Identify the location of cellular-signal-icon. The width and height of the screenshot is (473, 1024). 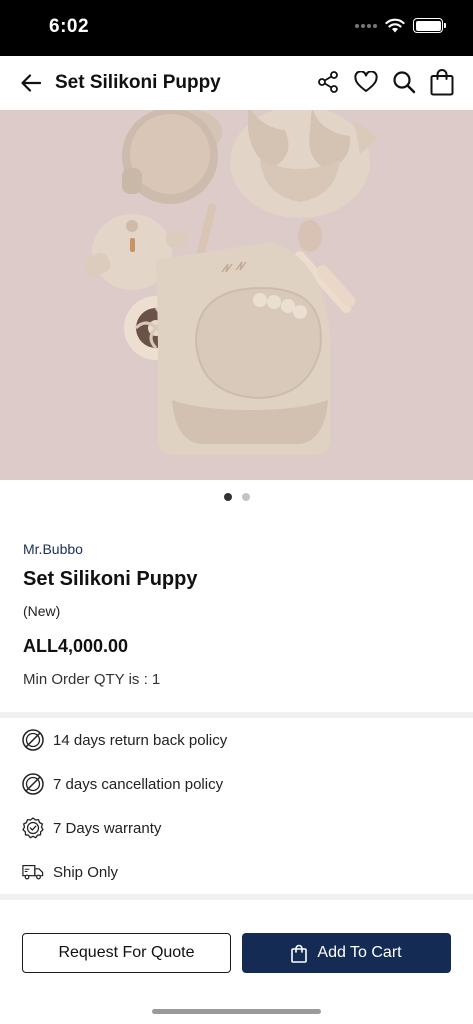
(366, 25).